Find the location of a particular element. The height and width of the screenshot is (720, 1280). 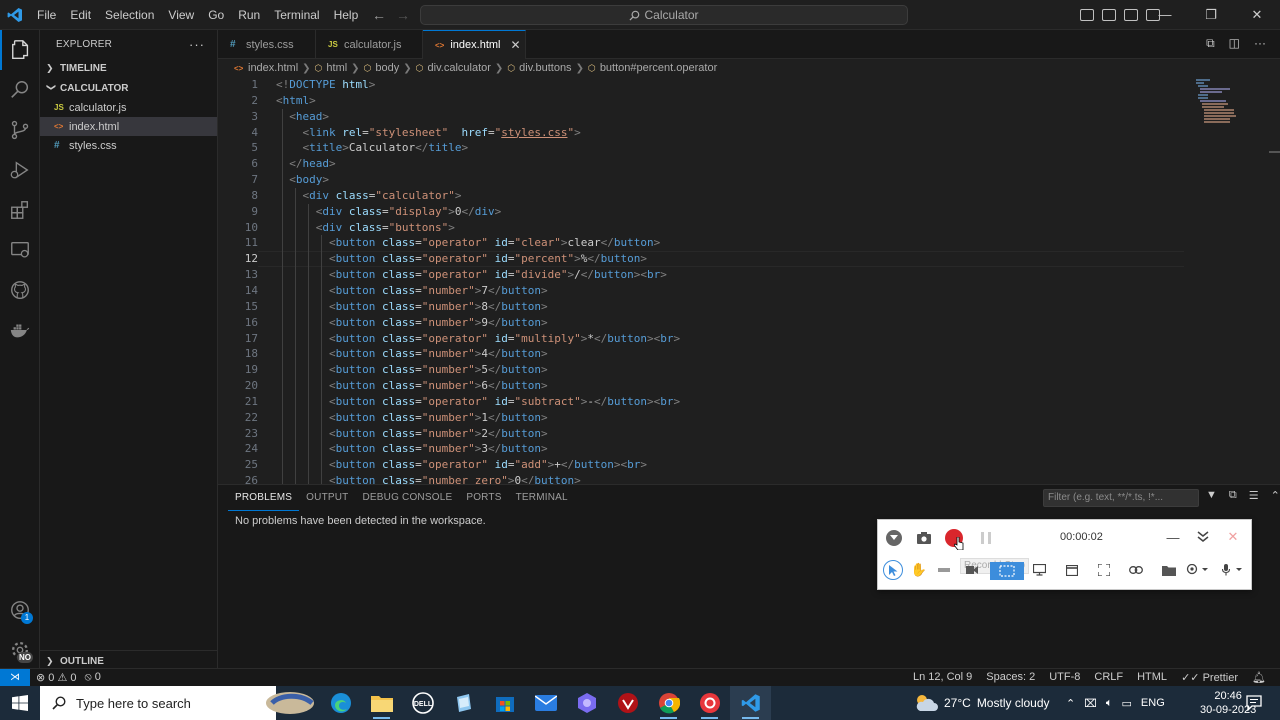

folder-icon is located at coordinates (1169, 570).